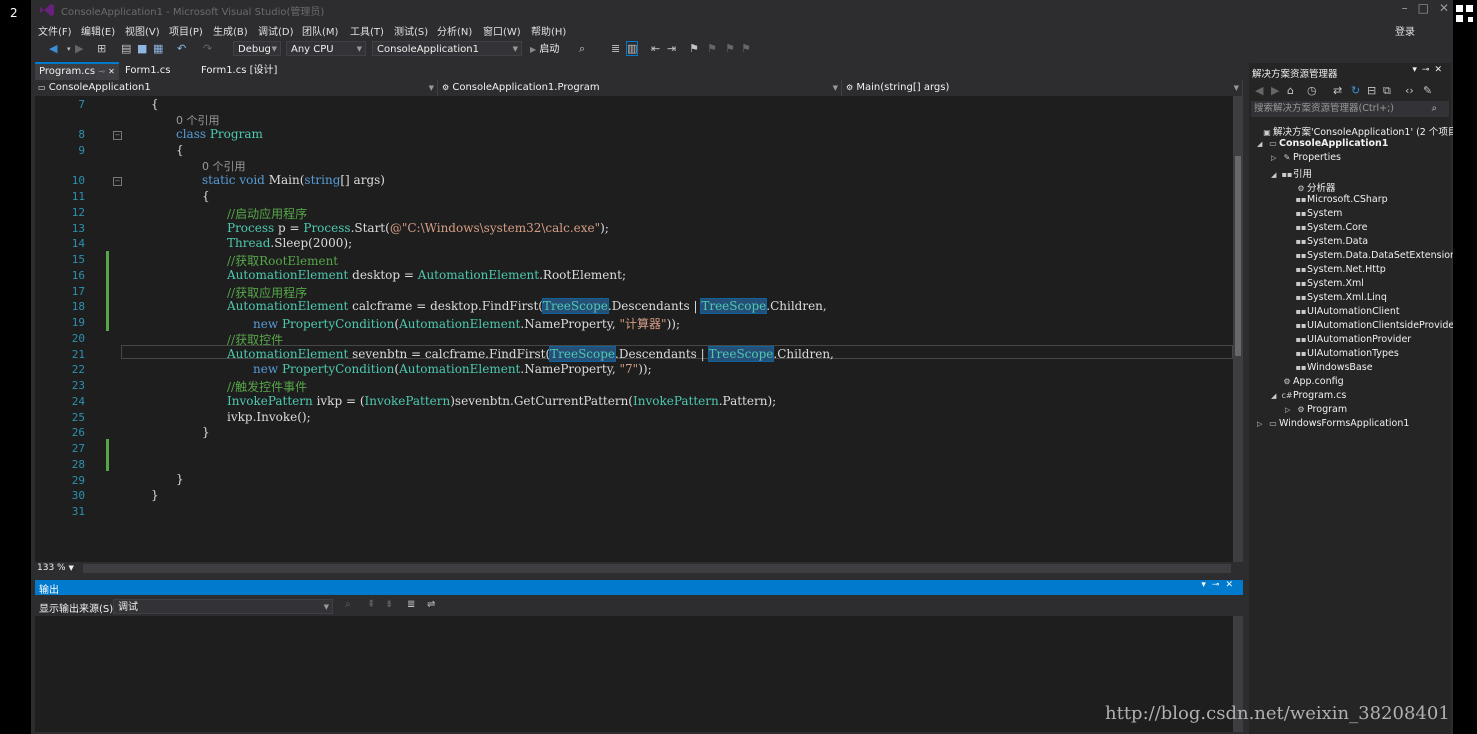 The width and height of the screenshot is (1477, 734). Describe the element at coordinates (69, 49) in the screenshot. I see `back-dropdown-icon: ▾` at that location.